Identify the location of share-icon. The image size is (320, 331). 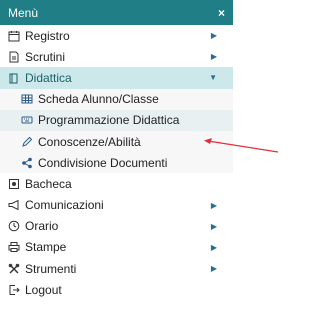
(27, 163).